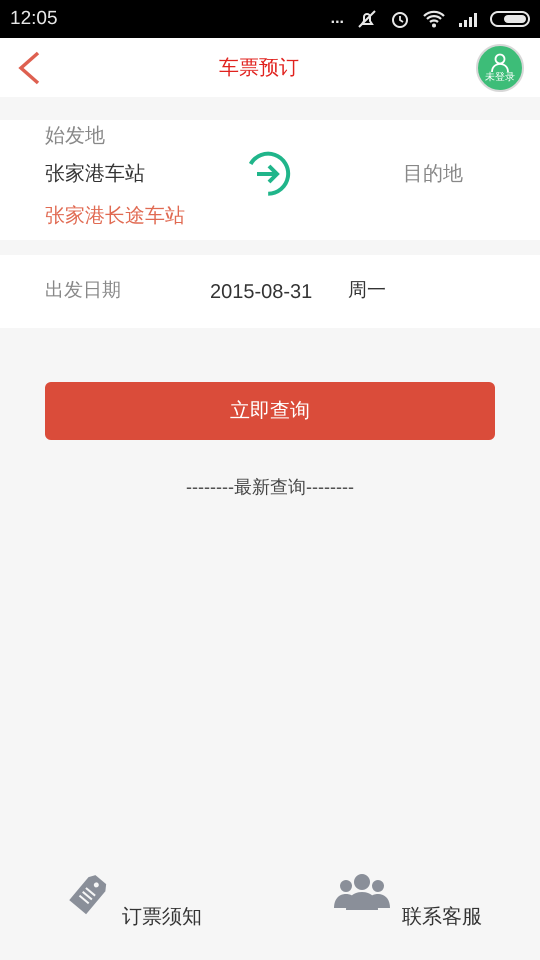 The height and width of the screenshot is (960, 540). Describe the element at coordinates (259, 68) in the screenshot. I see `page-title: 车票预订` at that location.